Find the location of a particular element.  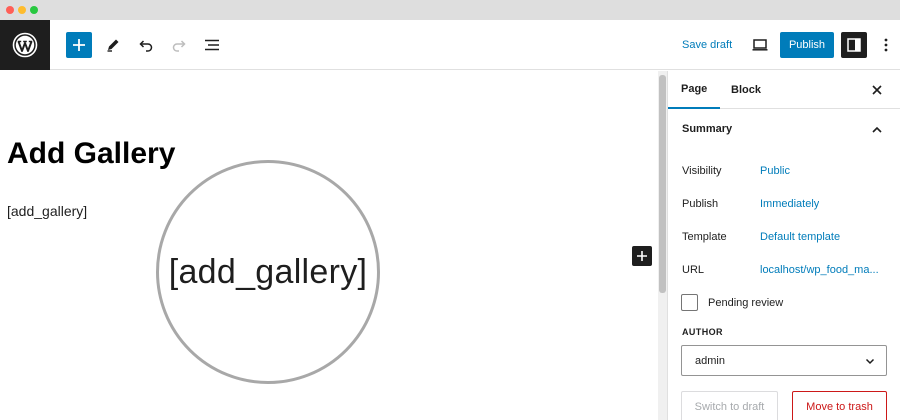

undo-button is located at coordinates (146, 45).